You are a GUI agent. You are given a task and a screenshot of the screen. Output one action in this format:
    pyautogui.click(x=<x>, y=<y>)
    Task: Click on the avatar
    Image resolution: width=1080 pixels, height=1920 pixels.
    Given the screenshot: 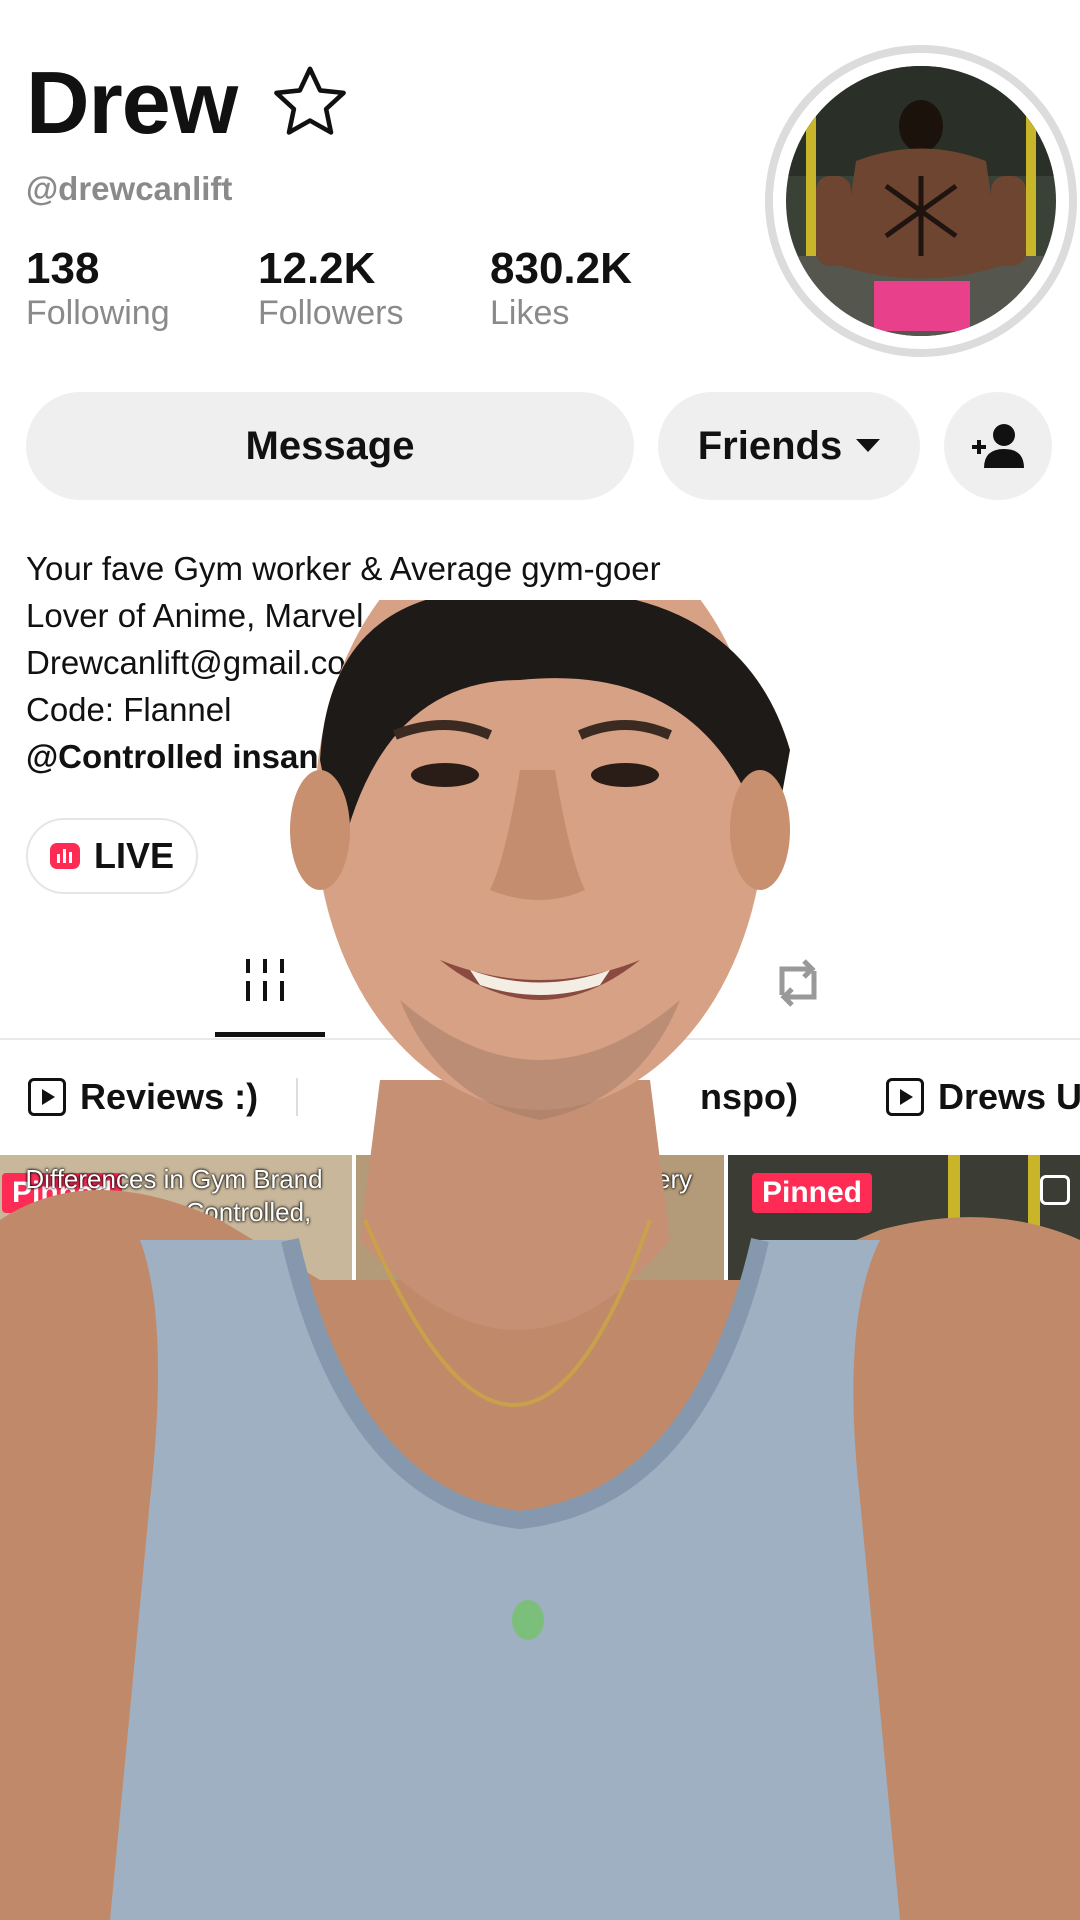 What is the action you would take?
    pyautogui.click(x=921, y=201)
    